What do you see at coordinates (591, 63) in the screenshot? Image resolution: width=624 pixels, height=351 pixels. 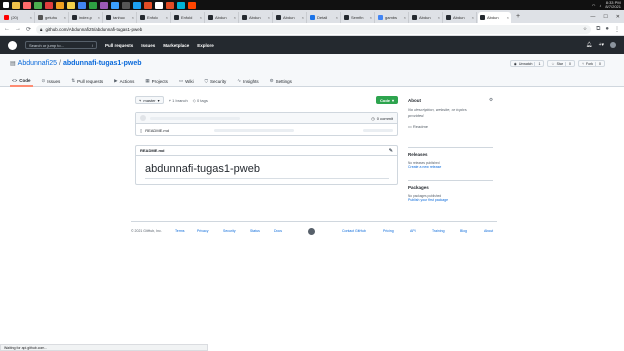 I see `fork-button: ⑂ Fork 0` at bounding box center [591, 63].